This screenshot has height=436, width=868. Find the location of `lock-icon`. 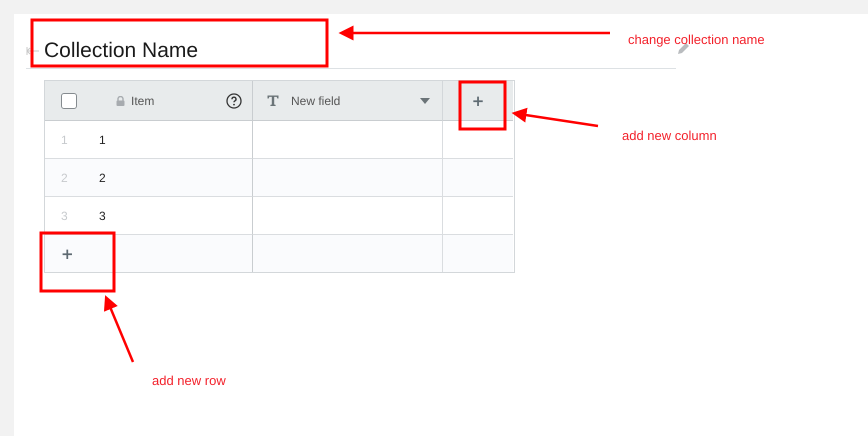

lock-icon is located at coordinates (120, 101).